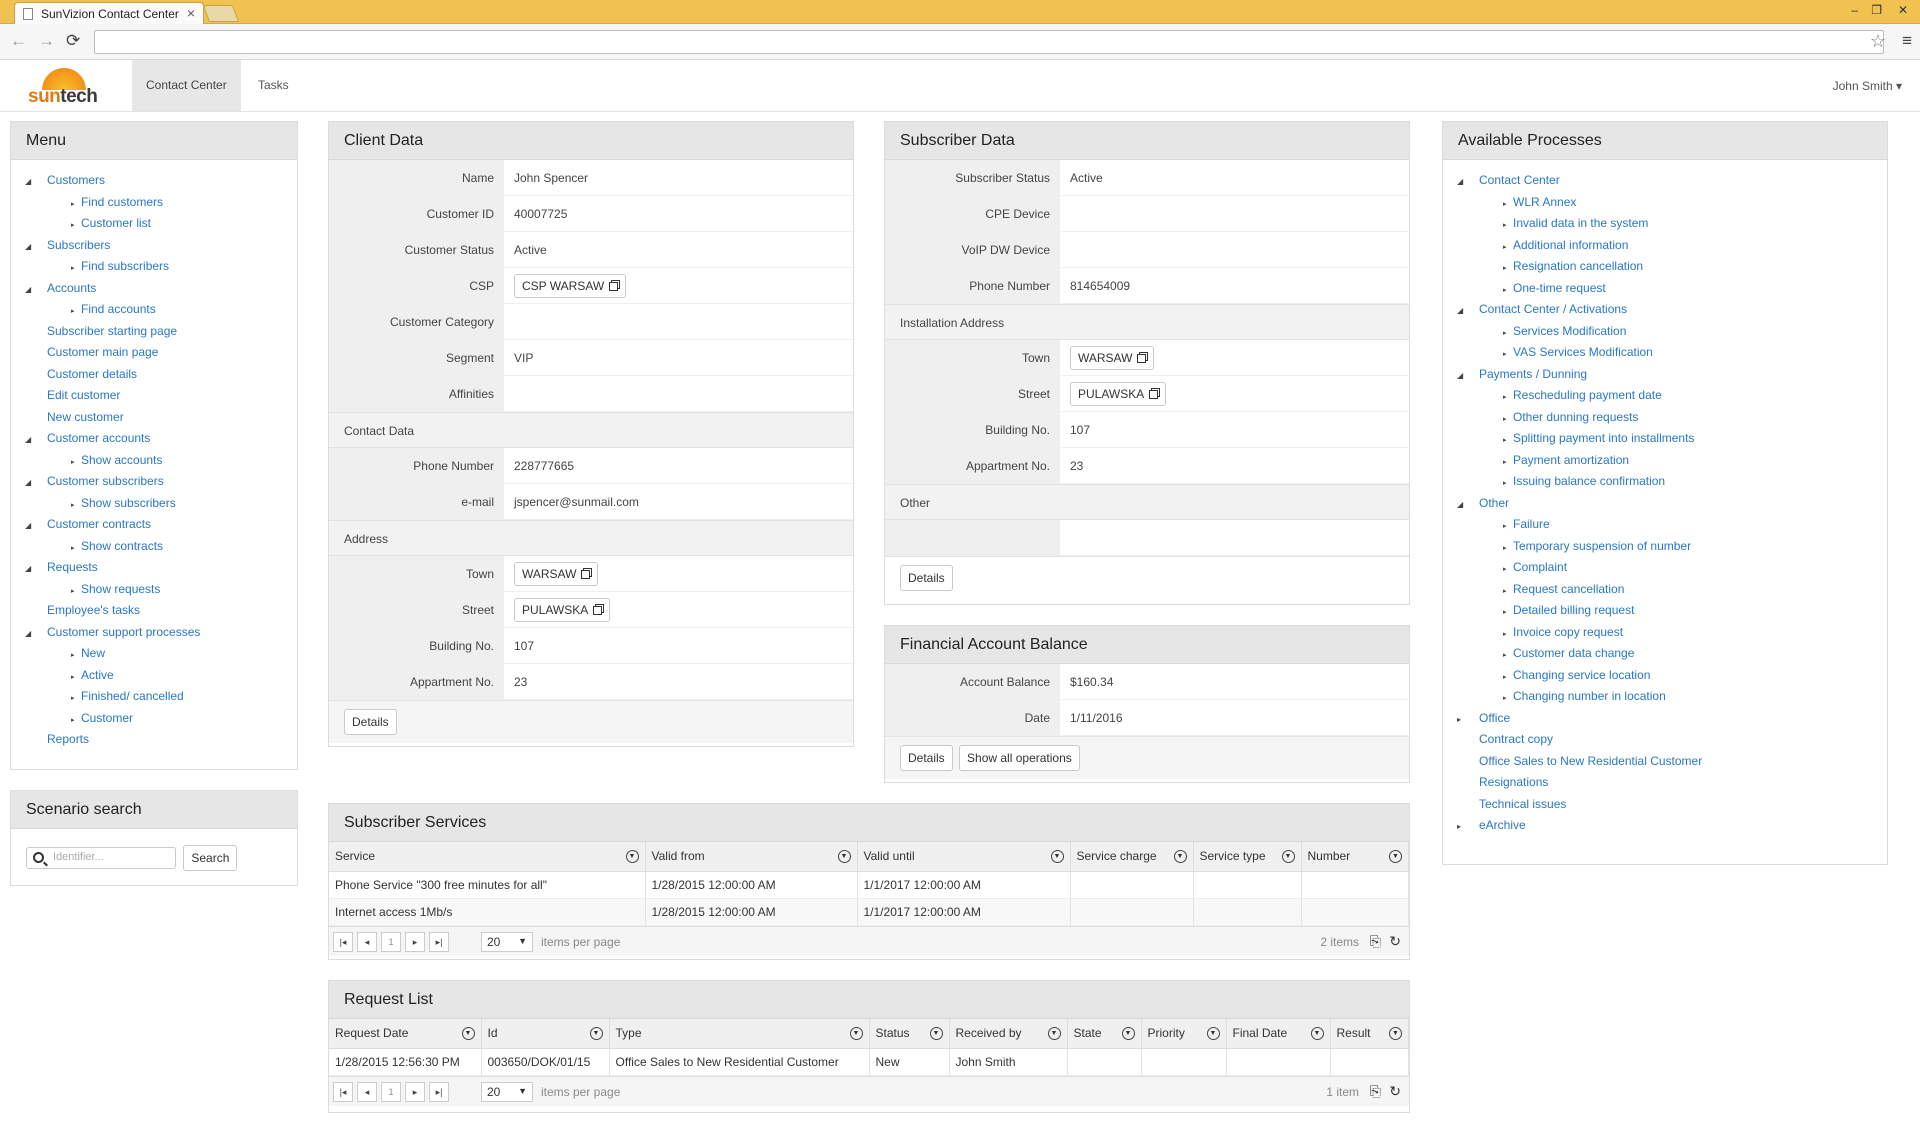 The height and width of the screenshot is (1131, 1920). Describe the element at coordinates (97, 675) in the screenshot. I see `tree-link: Active` at that location.